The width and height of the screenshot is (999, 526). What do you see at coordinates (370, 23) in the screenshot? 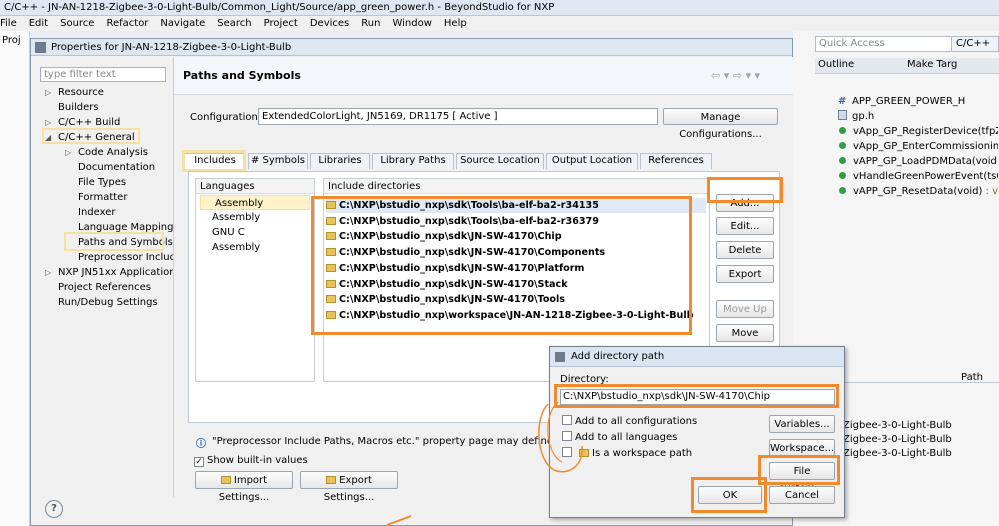
I see `menu-item-run: Run` at bounding box center [370, 23].